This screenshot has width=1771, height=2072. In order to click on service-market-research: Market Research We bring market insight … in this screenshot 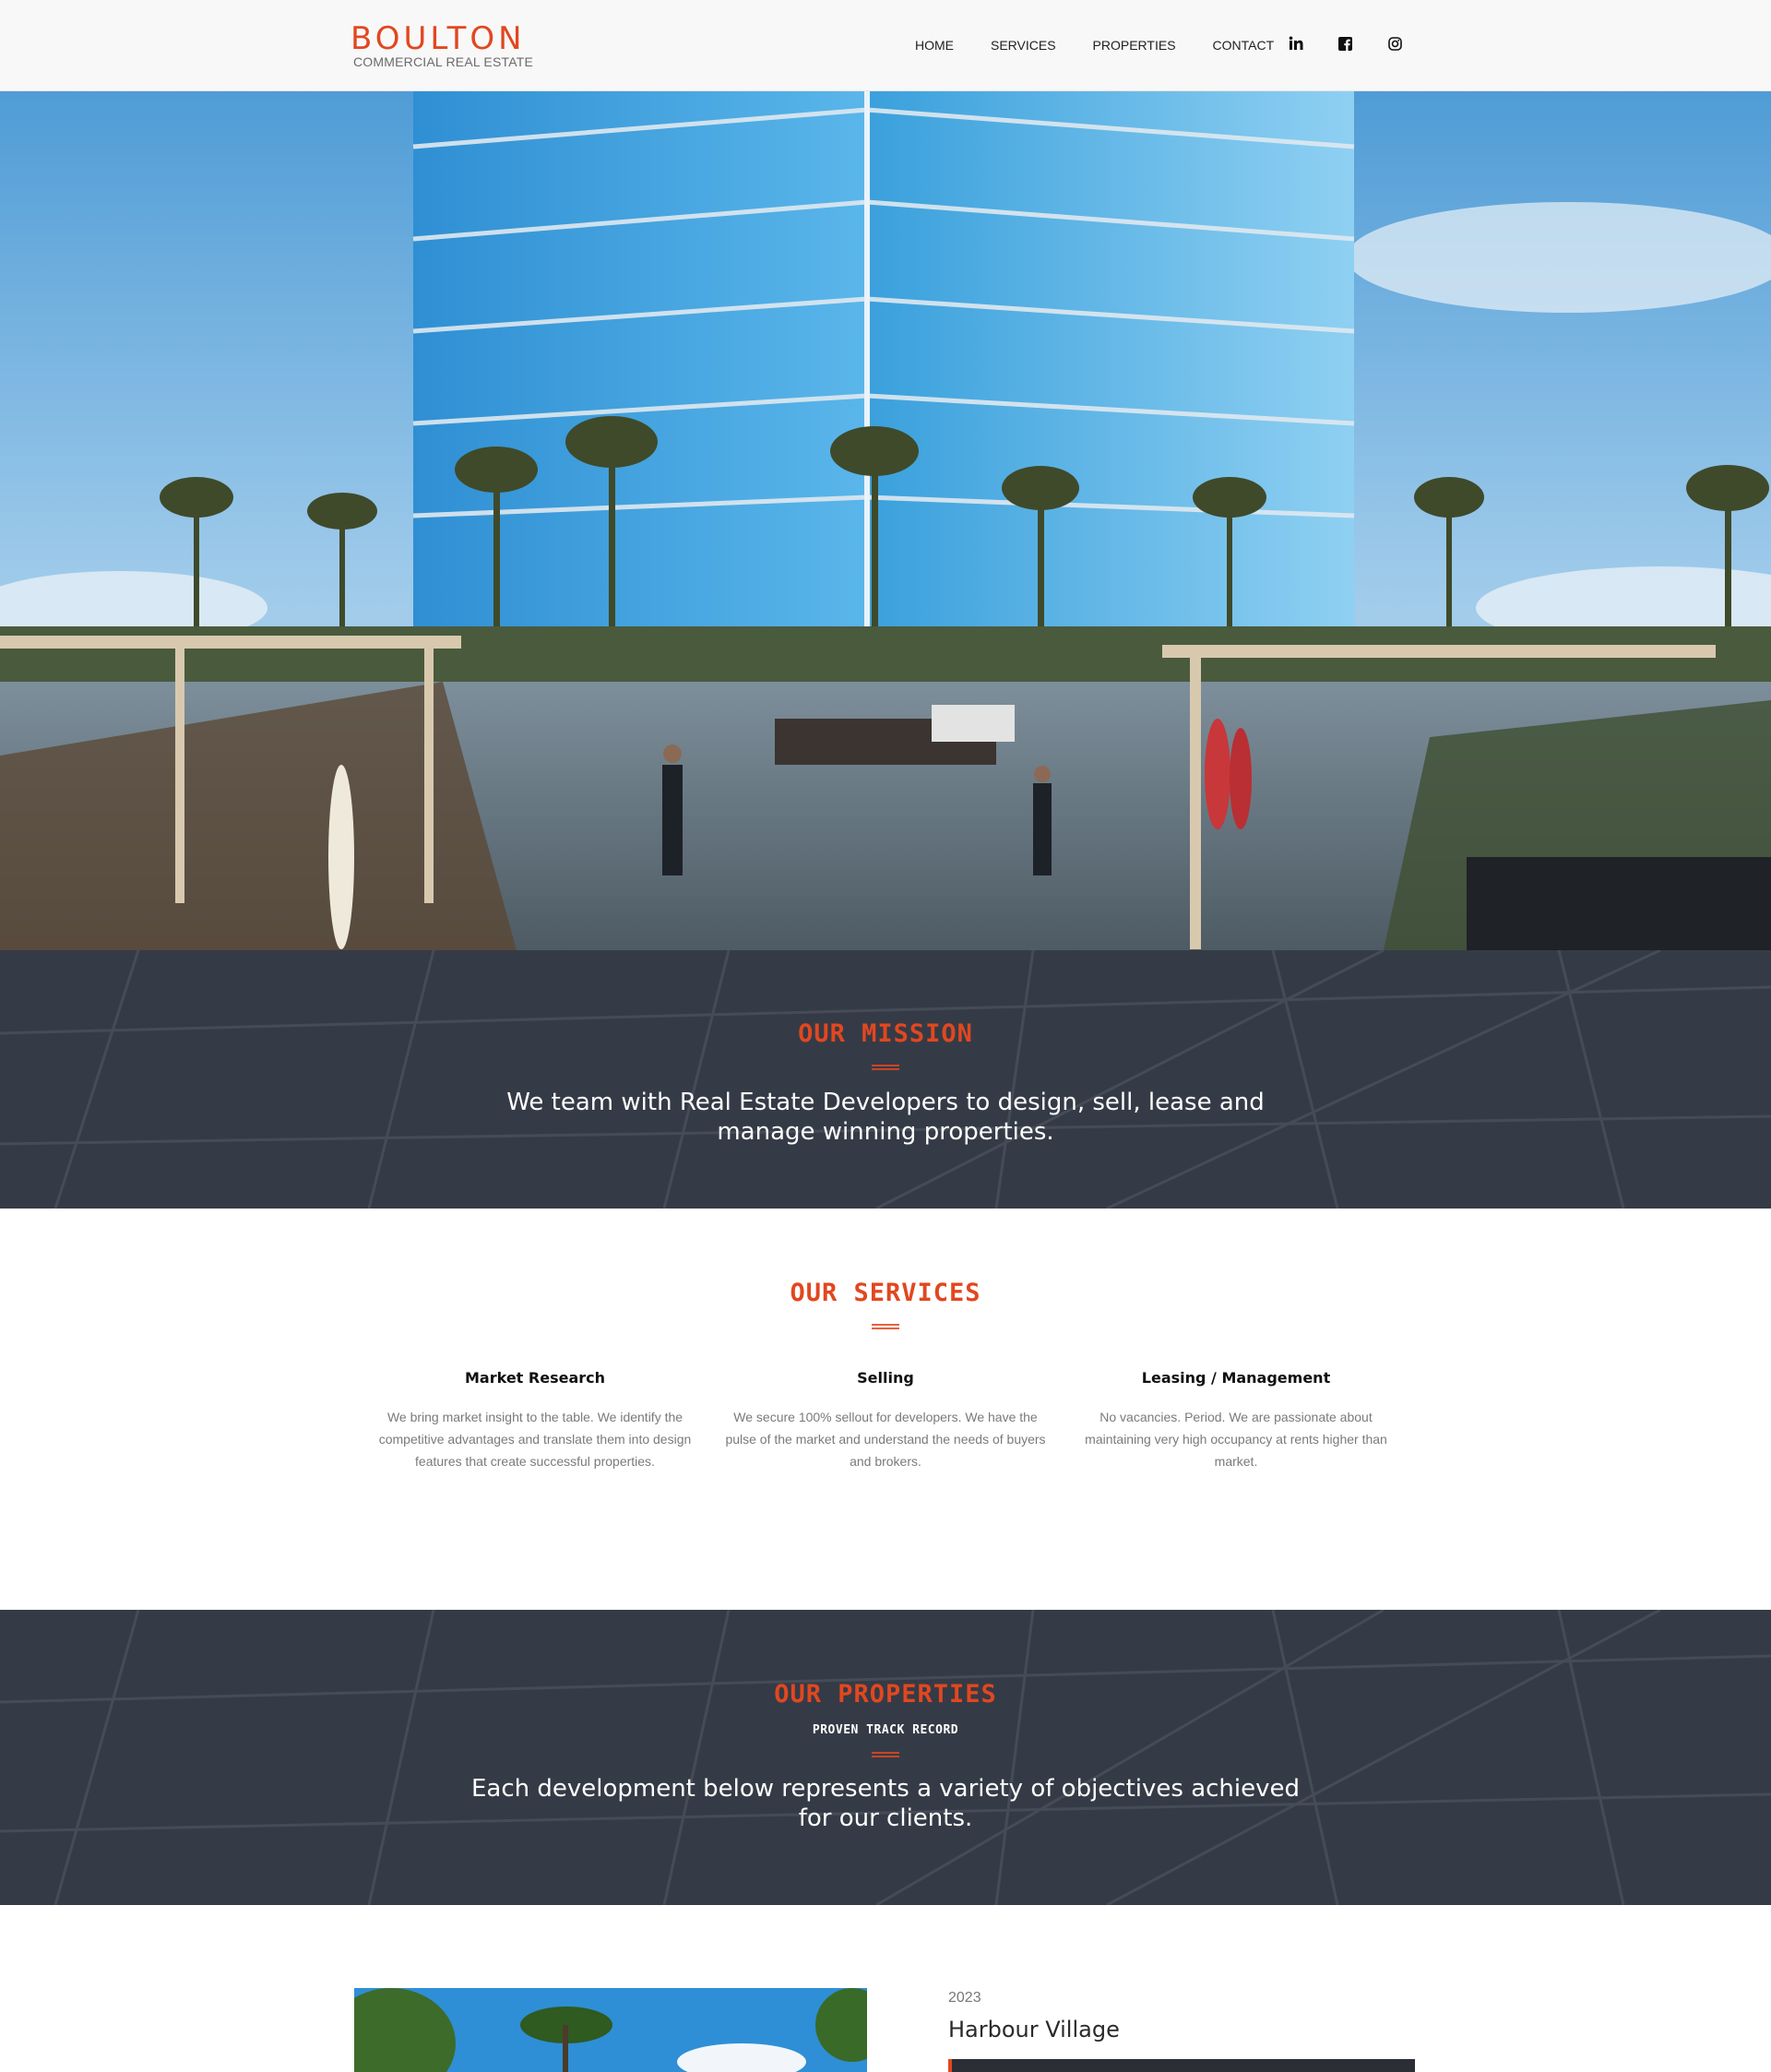, I will do `click(535, 1420)`.